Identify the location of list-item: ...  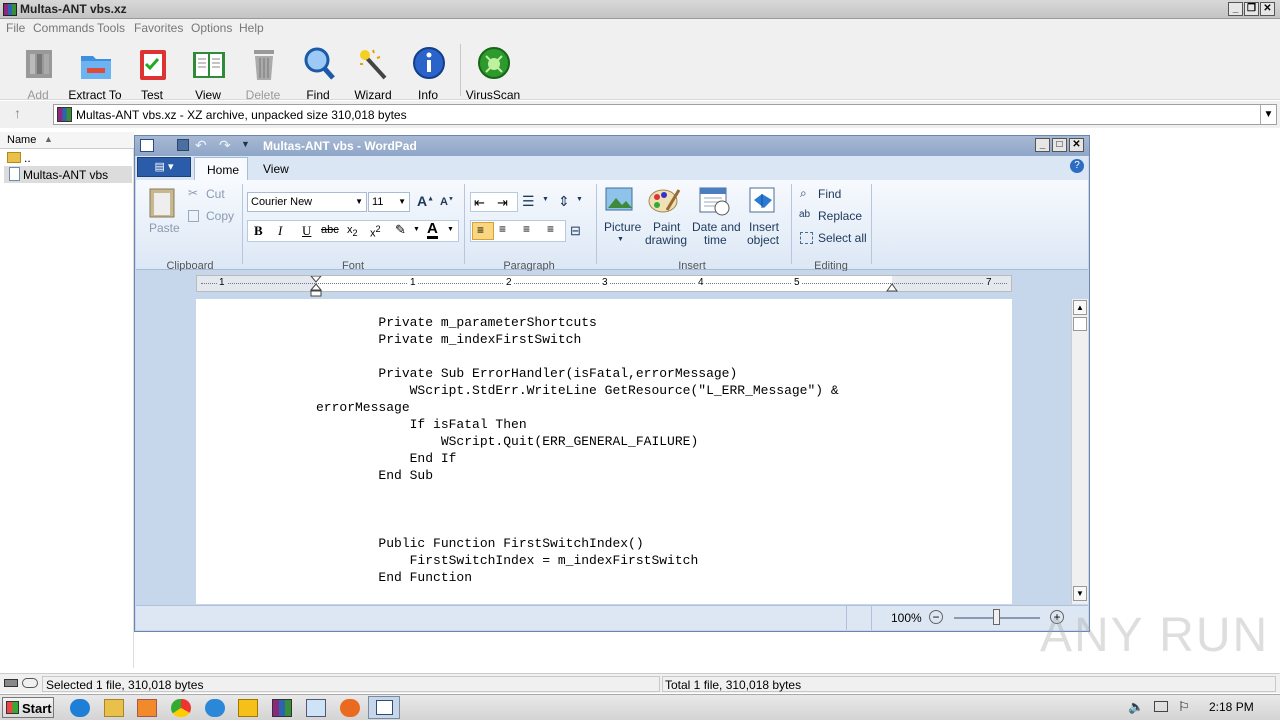
(68, 158).